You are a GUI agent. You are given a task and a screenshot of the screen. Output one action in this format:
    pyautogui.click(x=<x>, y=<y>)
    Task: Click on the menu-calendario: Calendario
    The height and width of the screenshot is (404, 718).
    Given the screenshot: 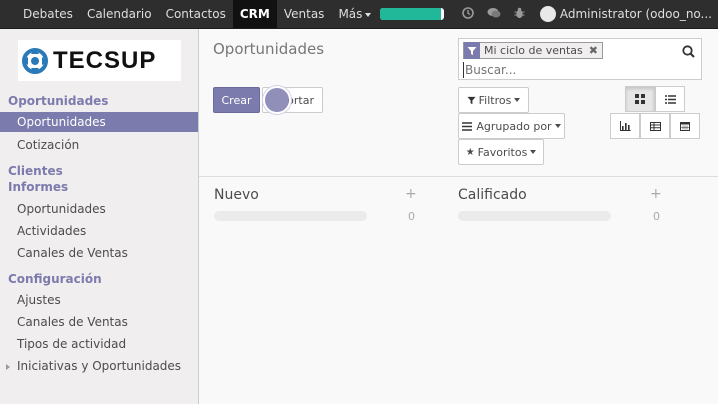 What is the action you would take?
    pyautogui.click(x=119, y=14)
    